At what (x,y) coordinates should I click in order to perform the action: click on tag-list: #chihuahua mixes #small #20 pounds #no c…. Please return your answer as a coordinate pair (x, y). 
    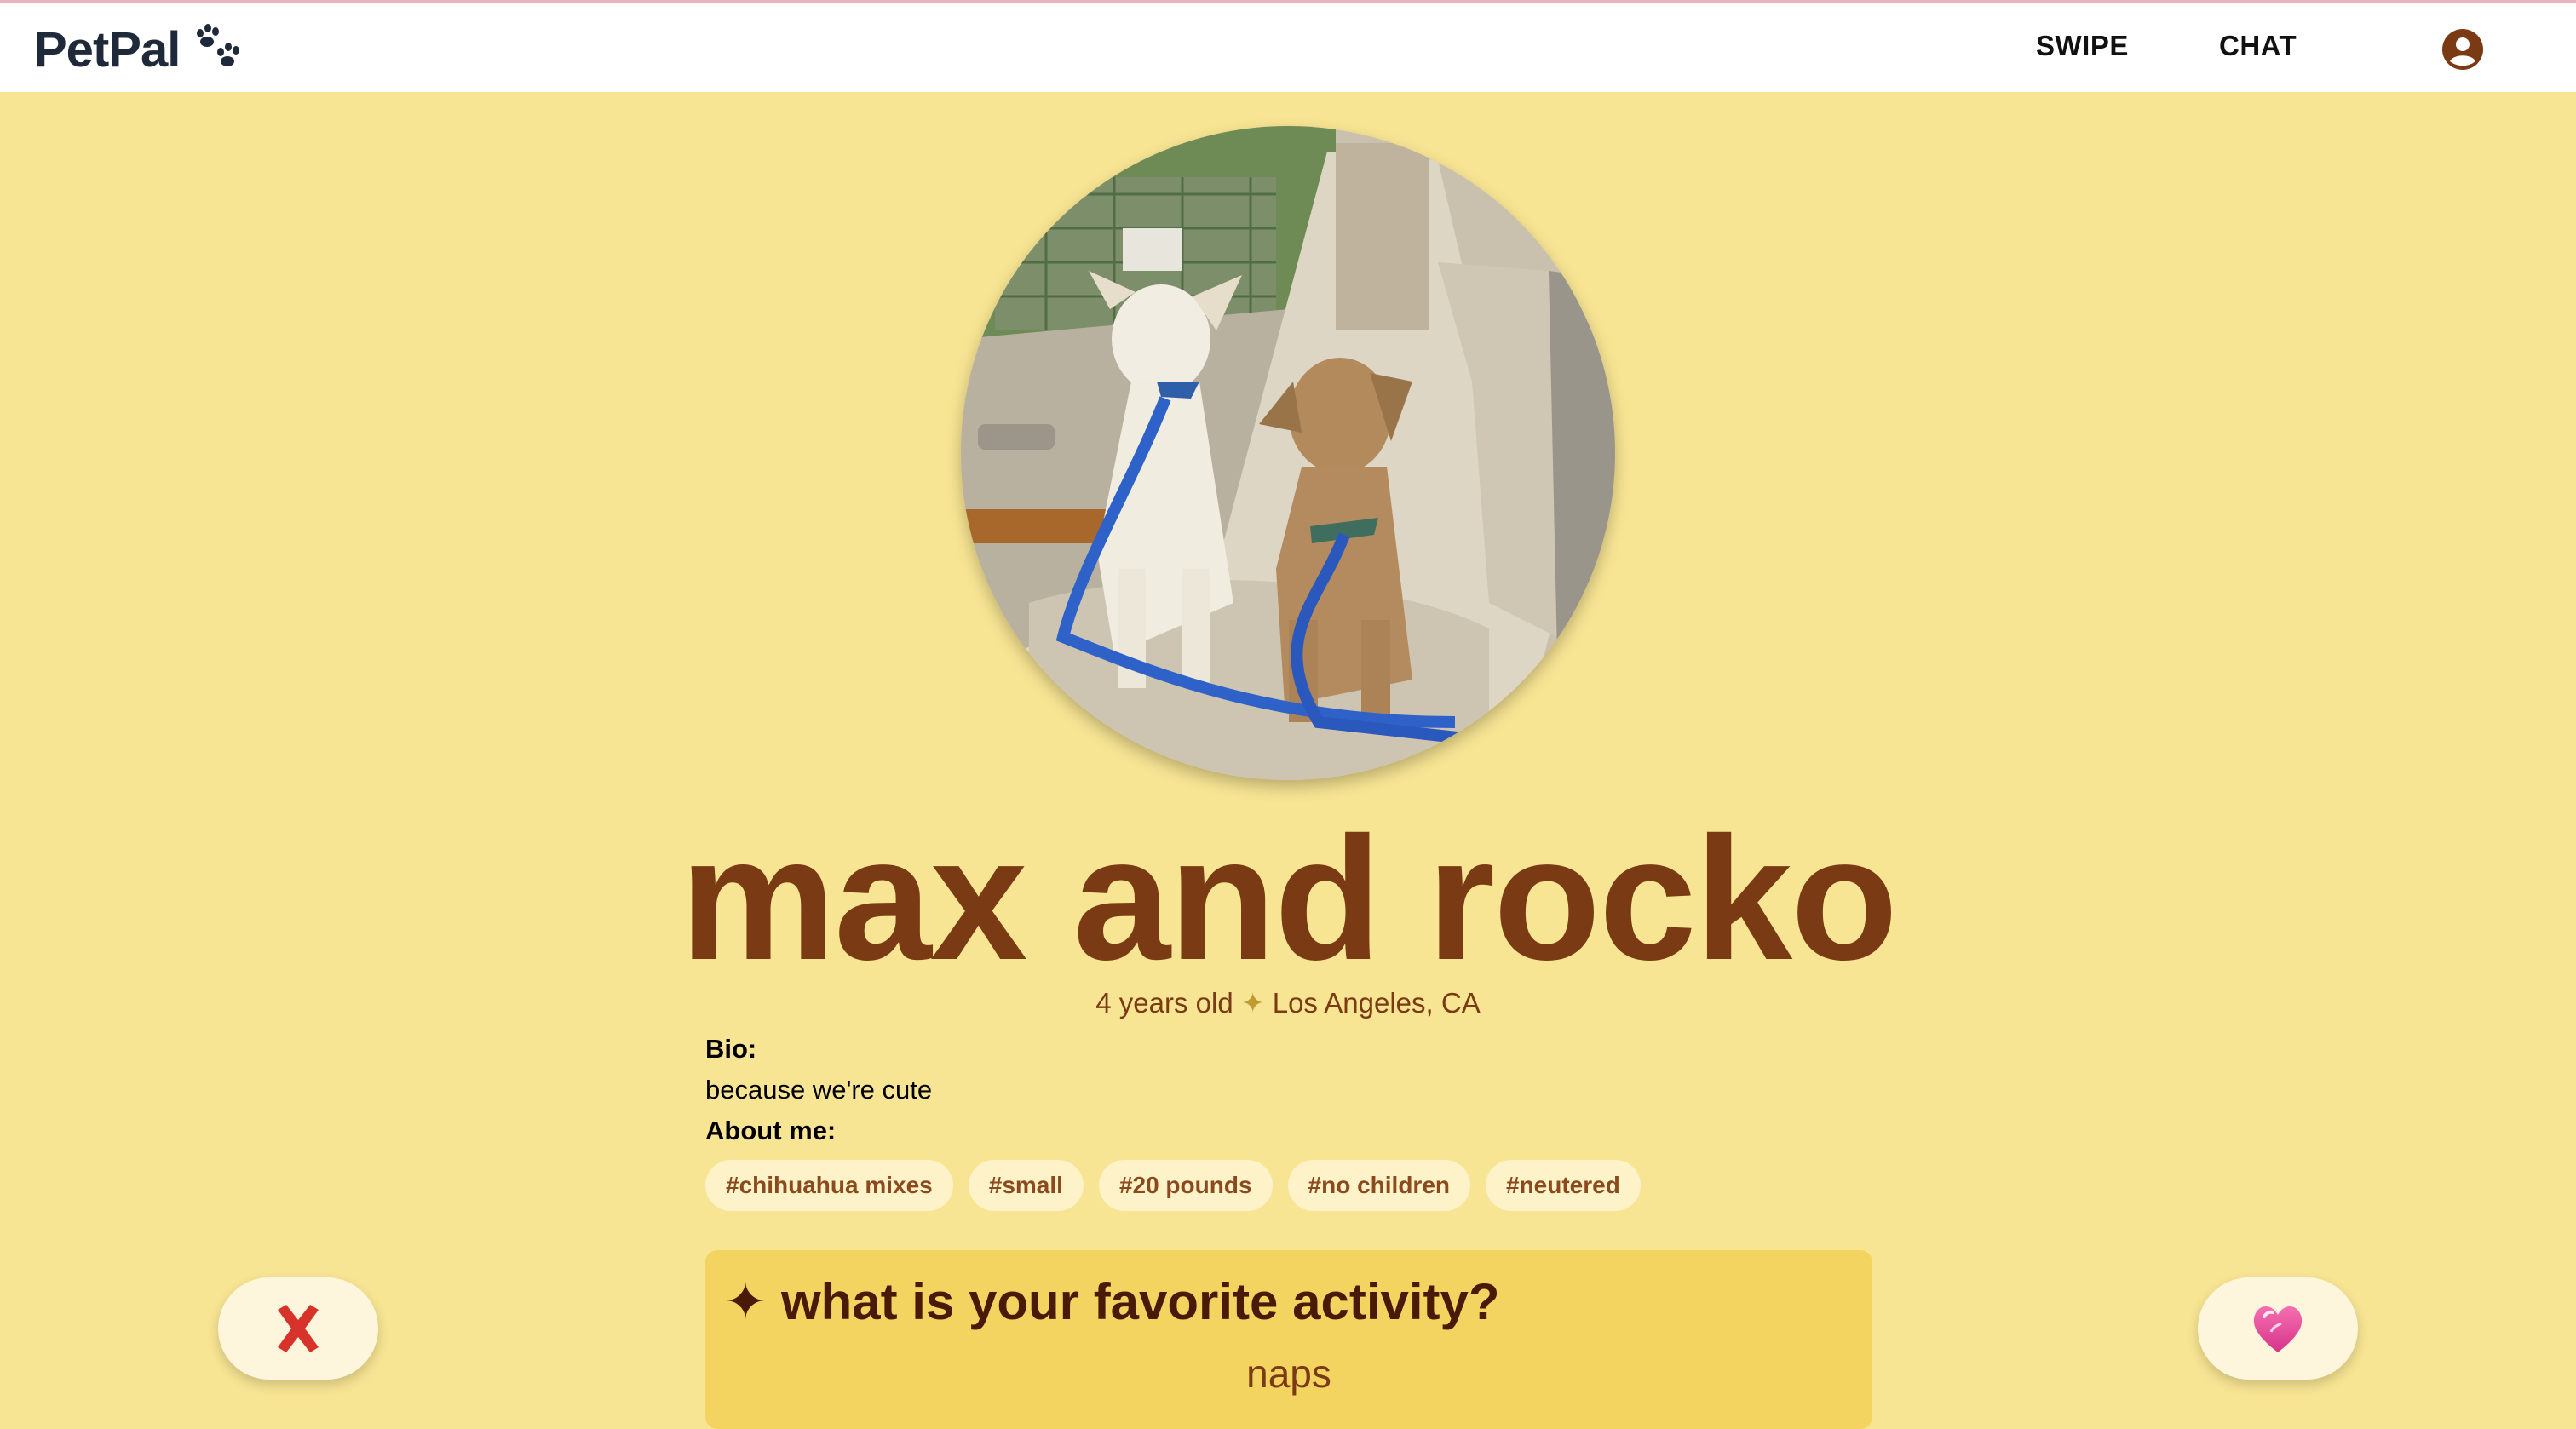
    Looking at the image, I should click on (1288, 1185).